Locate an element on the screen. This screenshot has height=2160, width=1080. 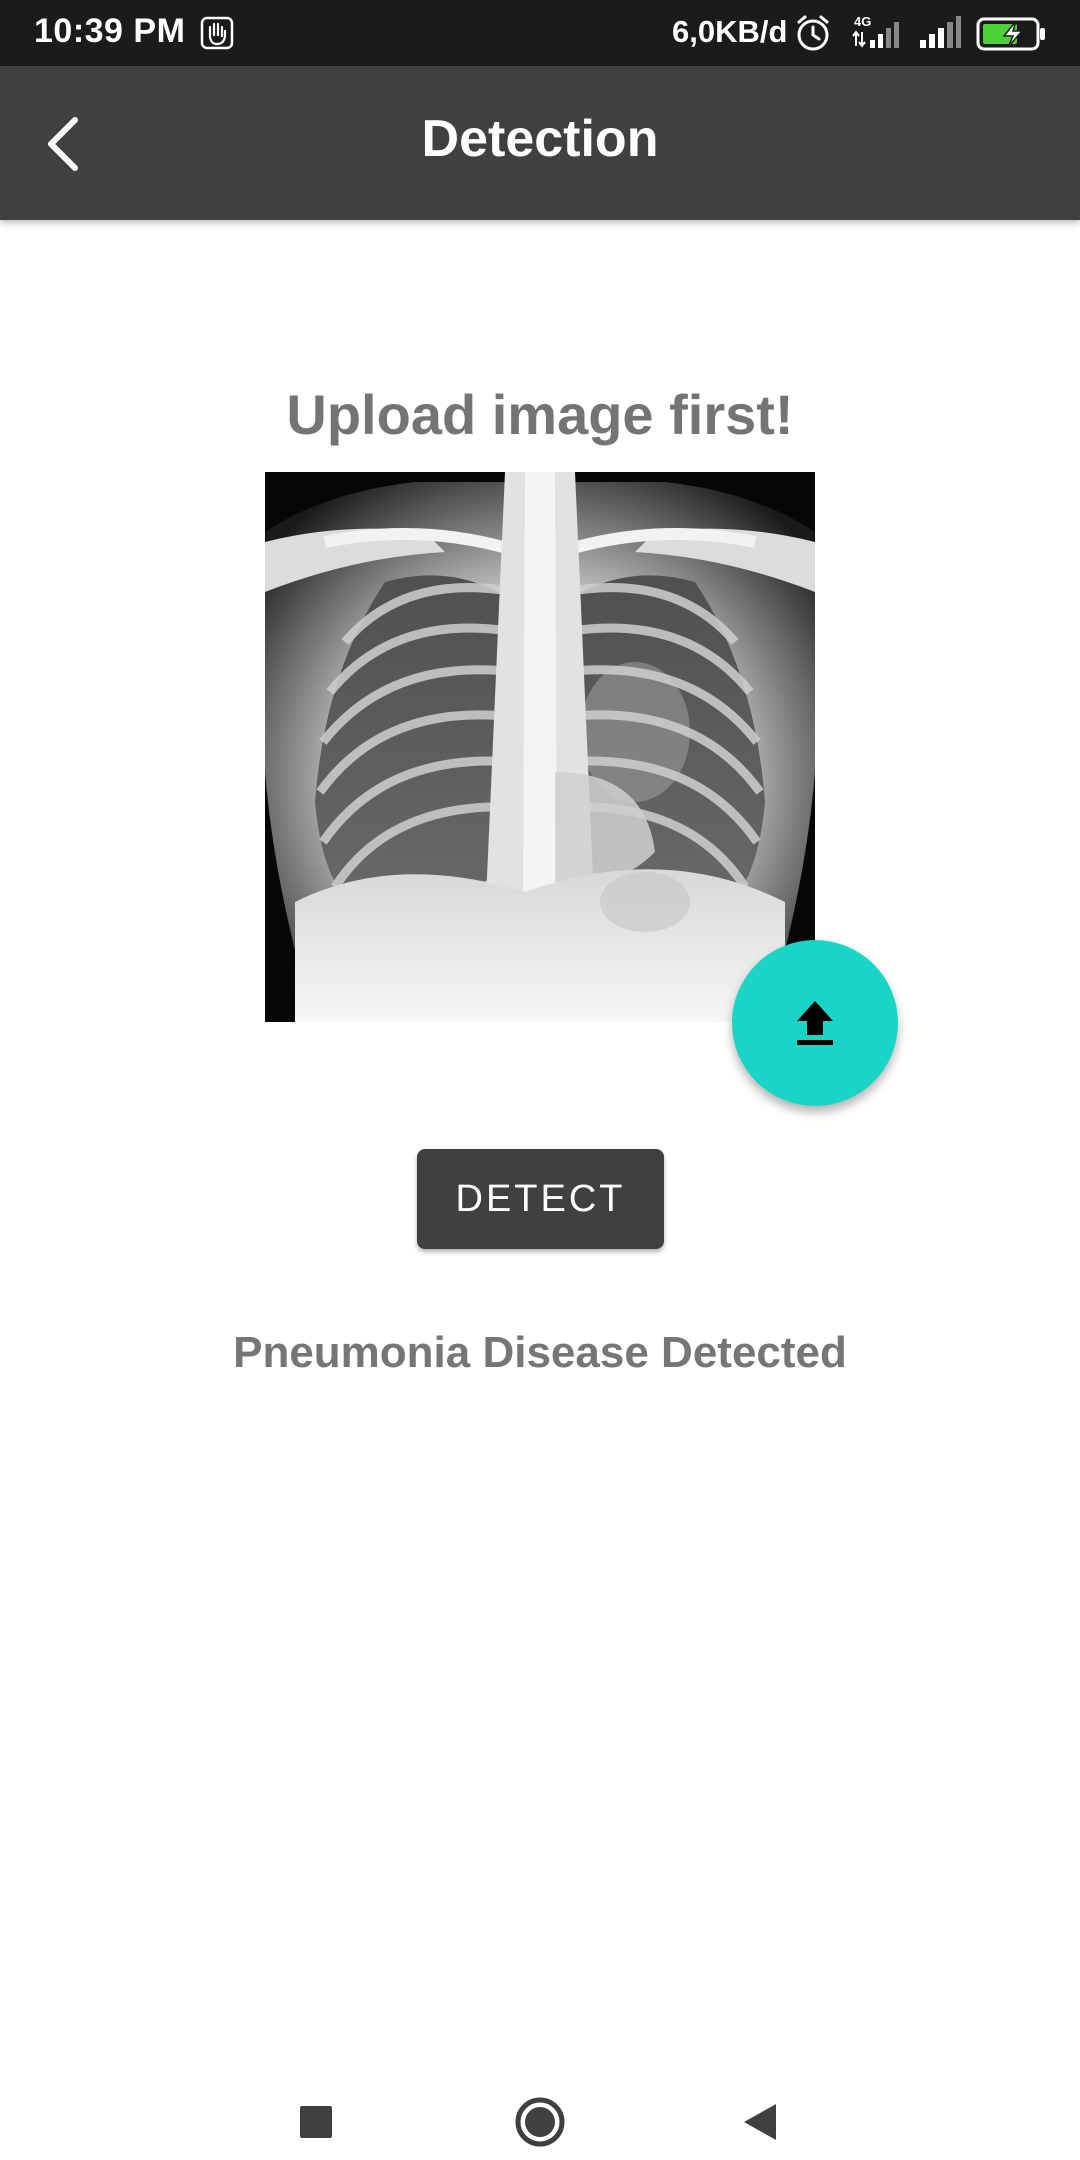
chest-xray-image is located at coordinates (540, 747).